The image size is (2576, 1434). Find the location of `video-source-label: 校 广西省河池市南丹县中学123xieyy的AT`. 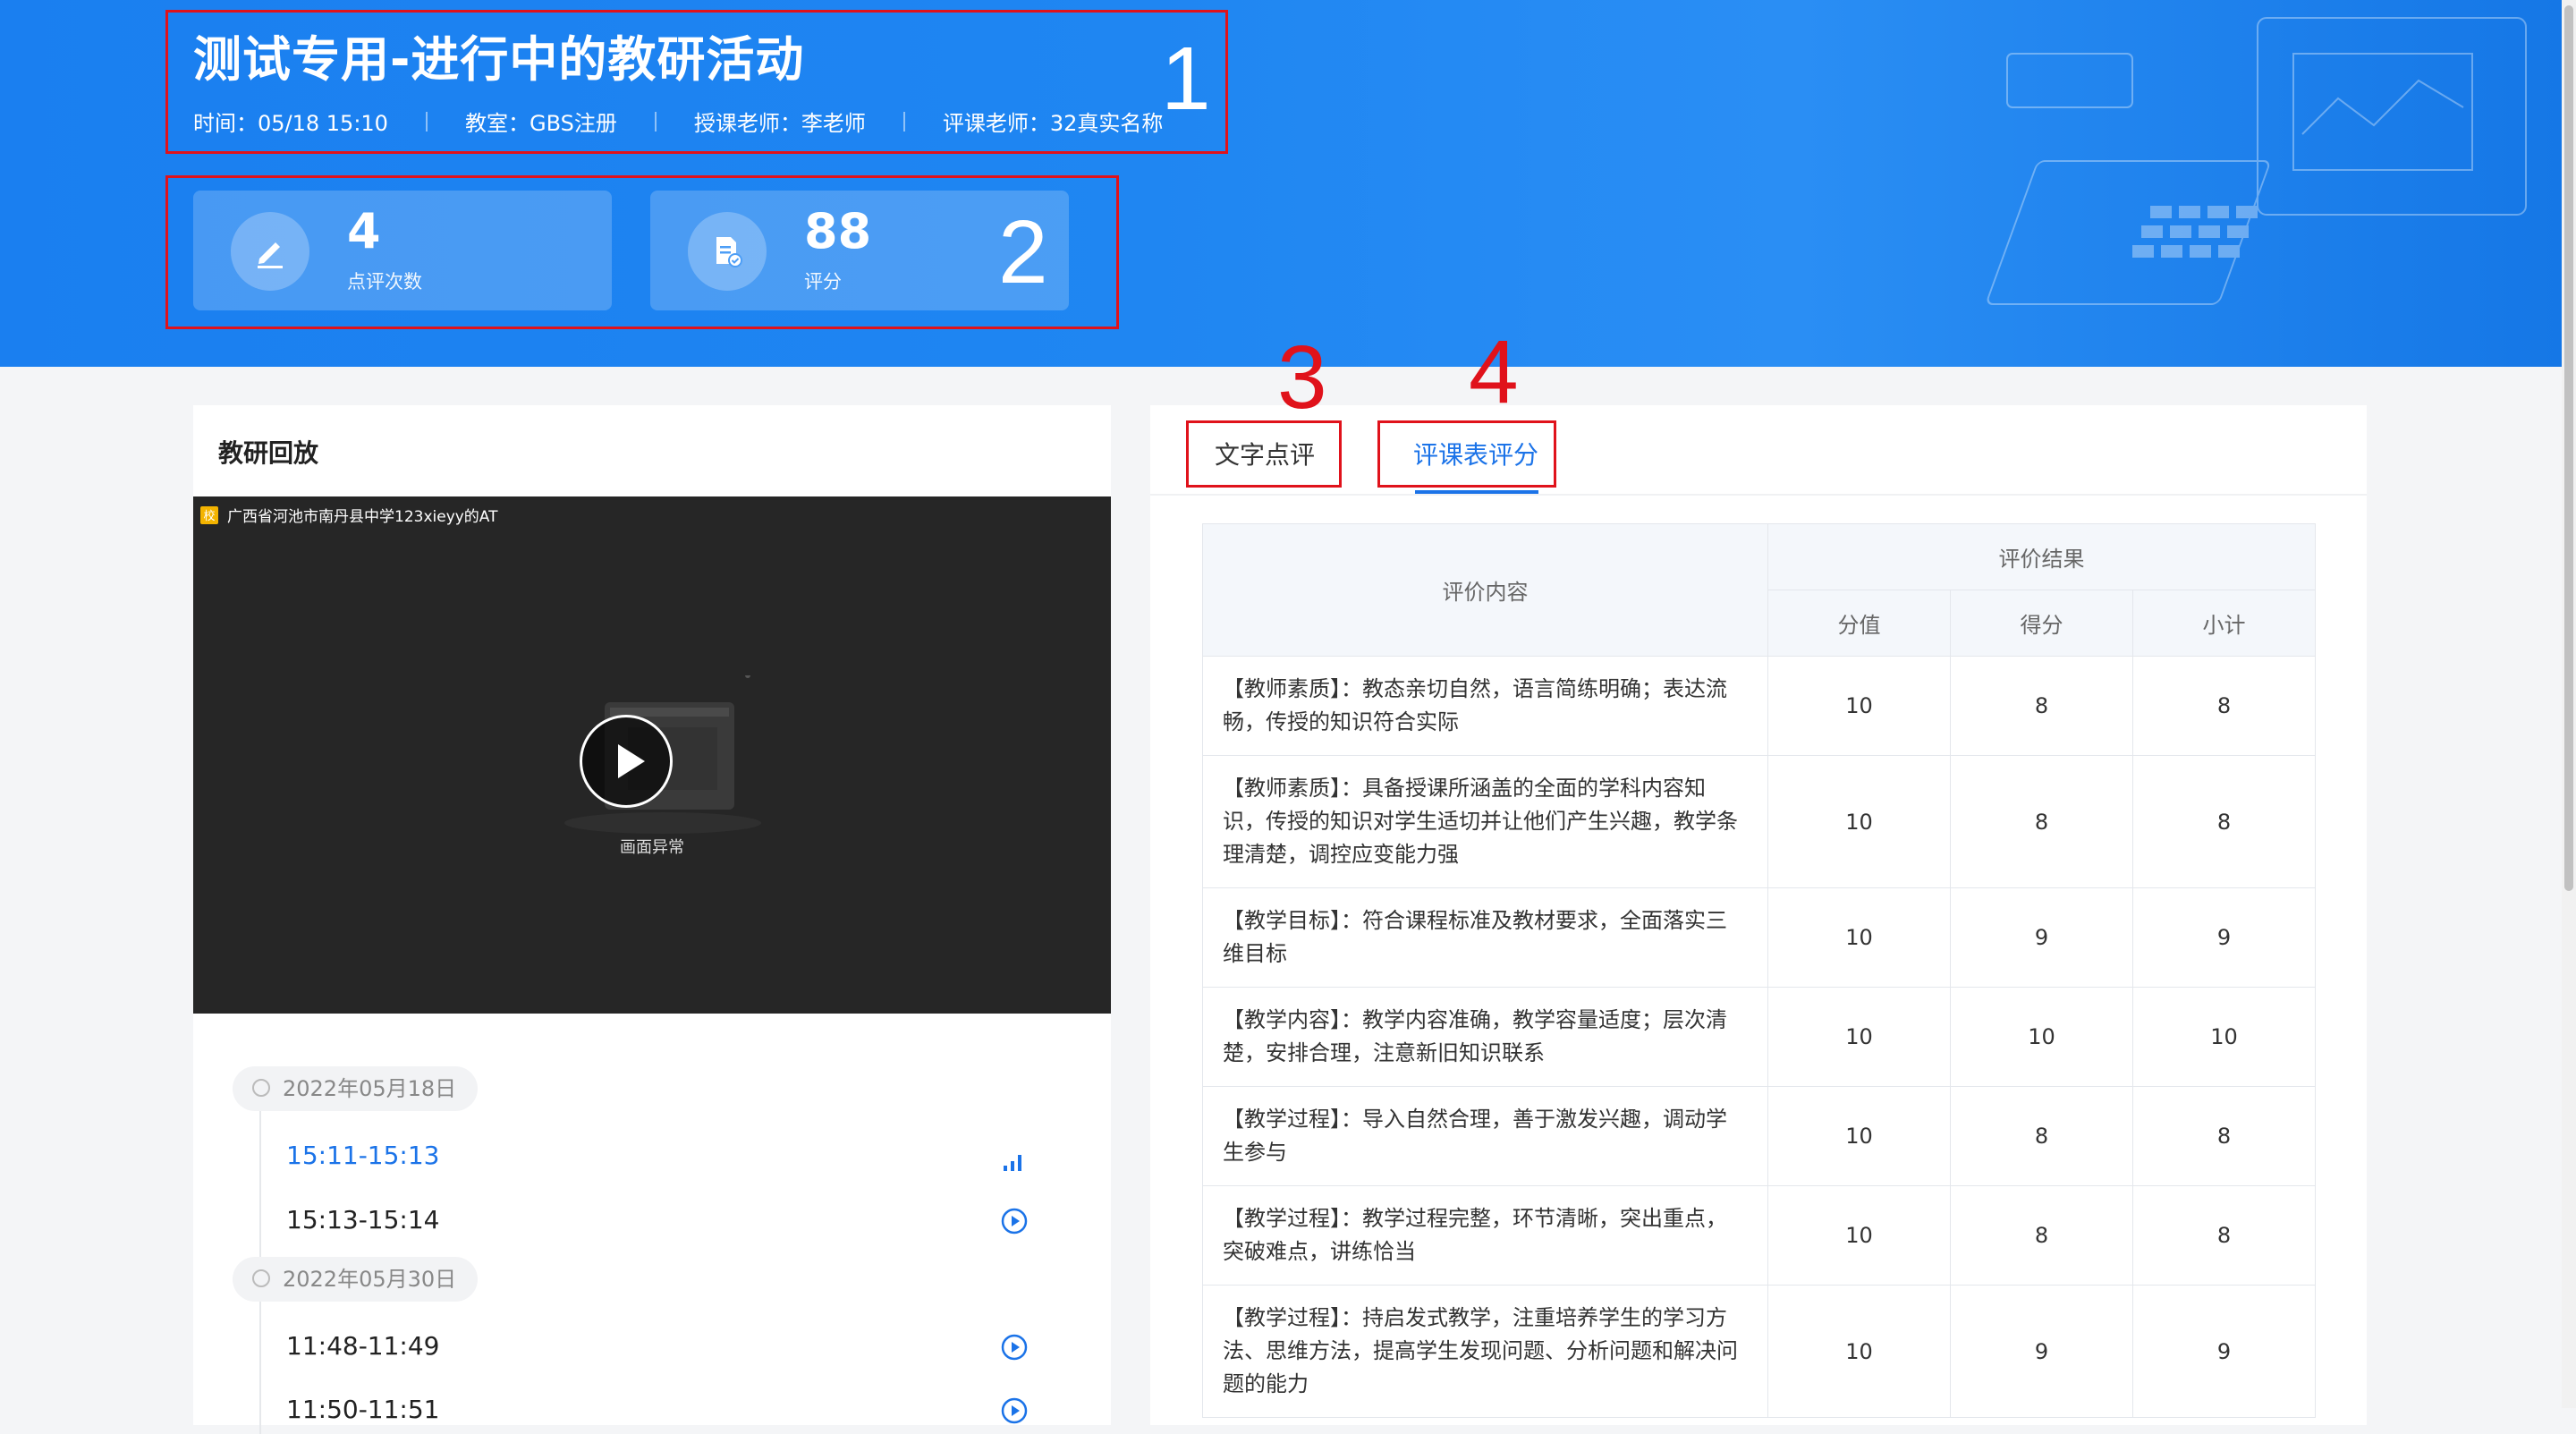

video-source-label: 校 广西省河池市南丹县中学123xieyy的AT is located at coordinates (349, 515).